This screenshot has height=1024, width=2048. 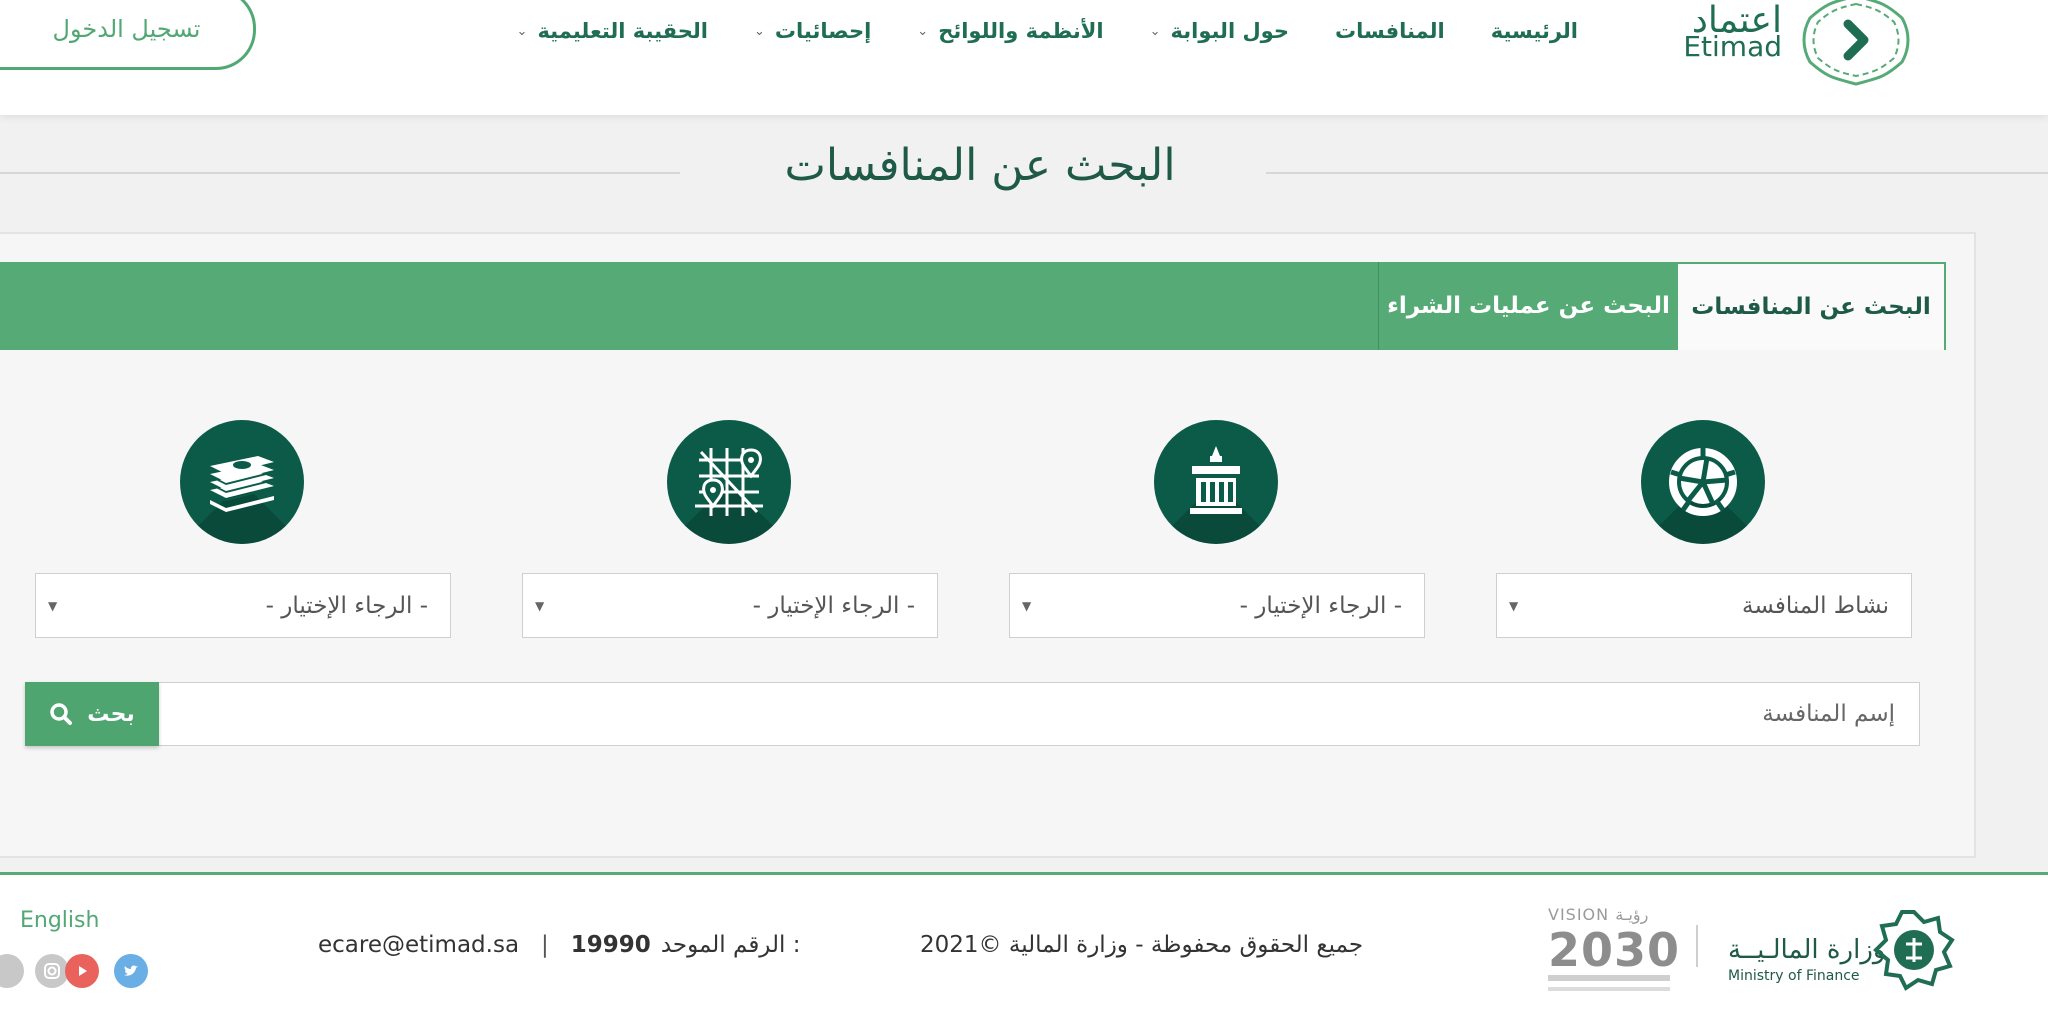 I want to click on unified-phone-number: 19990, so click(x=611, y=945).